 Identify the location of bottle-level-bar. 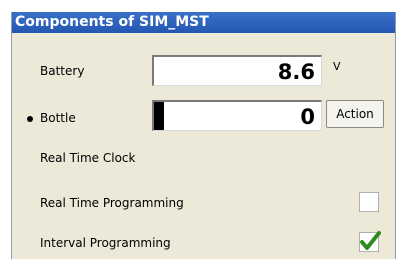
(159, 116).